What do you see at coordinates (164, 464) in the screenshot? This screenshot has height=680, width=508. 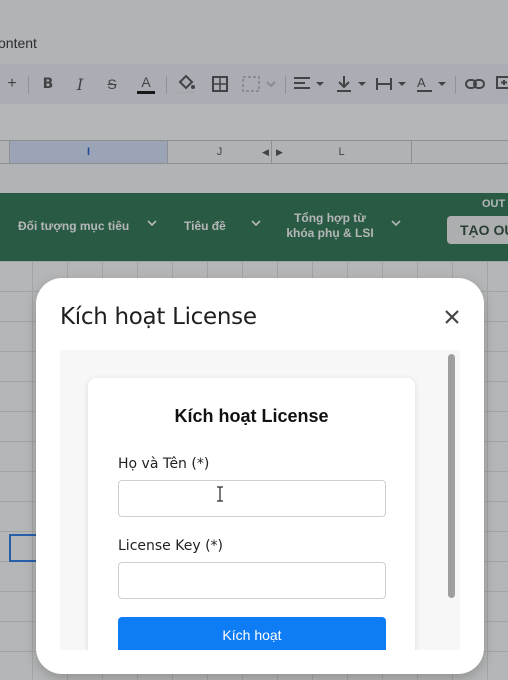 I see `name-label: Họ và Tên (*)` at bounding box center [164, 464].